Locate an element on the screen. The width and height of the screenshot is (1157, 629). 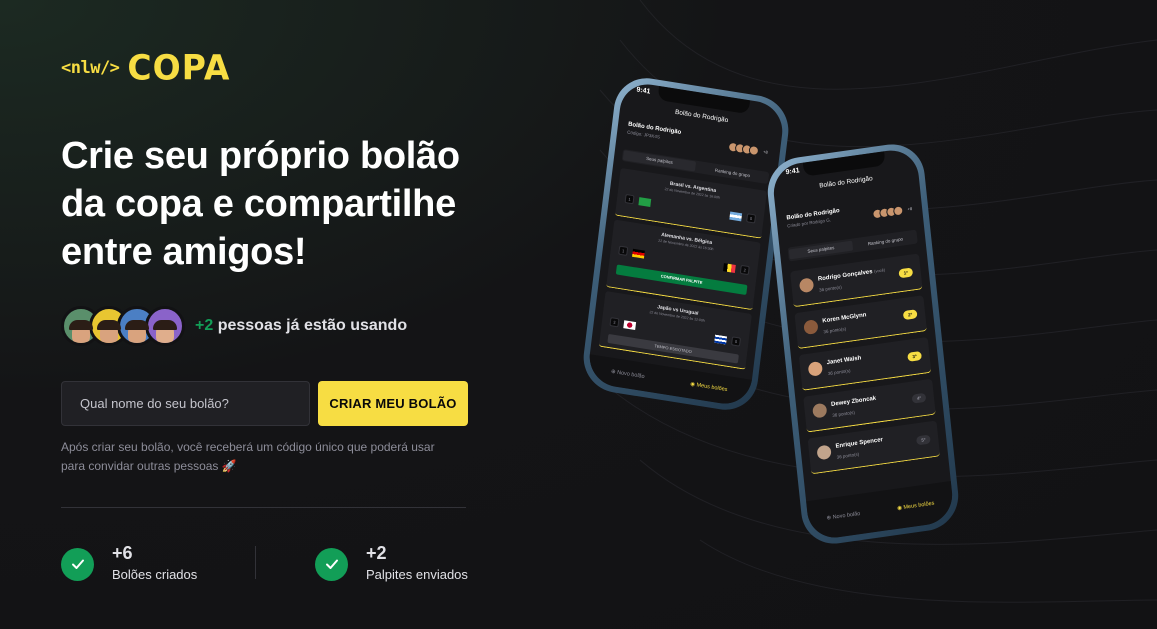
users-counter: +2 pessoas já estão usando is located at coordinates (234, 326).